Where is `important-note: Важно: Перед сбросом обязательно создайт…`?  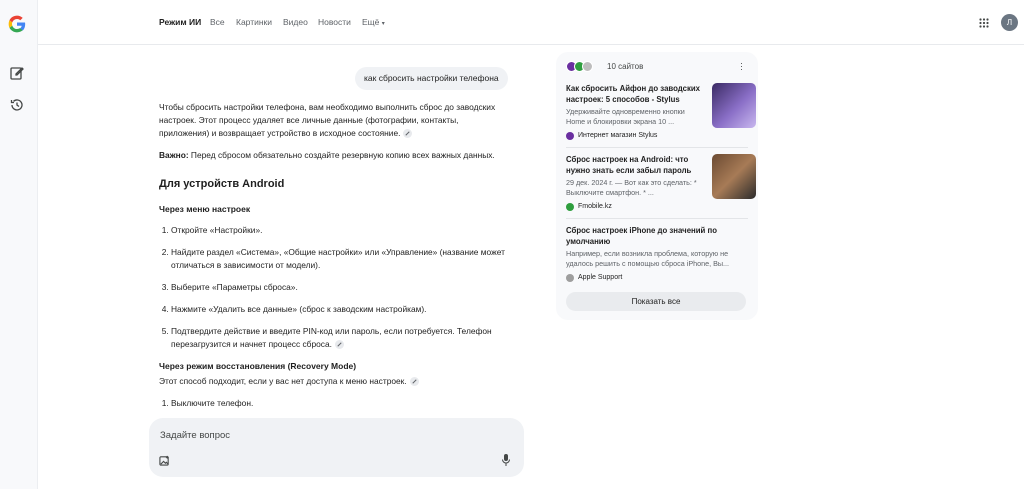 important-note: Важно: Перед сбросом обязательно создайт… is located at coordinates (335, 155).